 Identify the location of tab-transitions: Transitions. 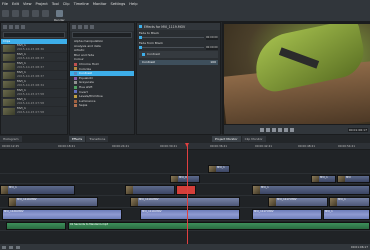
(97, 139).